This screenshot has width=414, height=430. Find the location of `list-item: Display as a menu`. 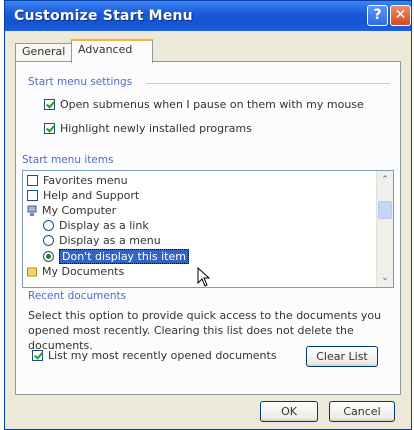

list-item: Display as a menu is located at coordinates (102, 240).